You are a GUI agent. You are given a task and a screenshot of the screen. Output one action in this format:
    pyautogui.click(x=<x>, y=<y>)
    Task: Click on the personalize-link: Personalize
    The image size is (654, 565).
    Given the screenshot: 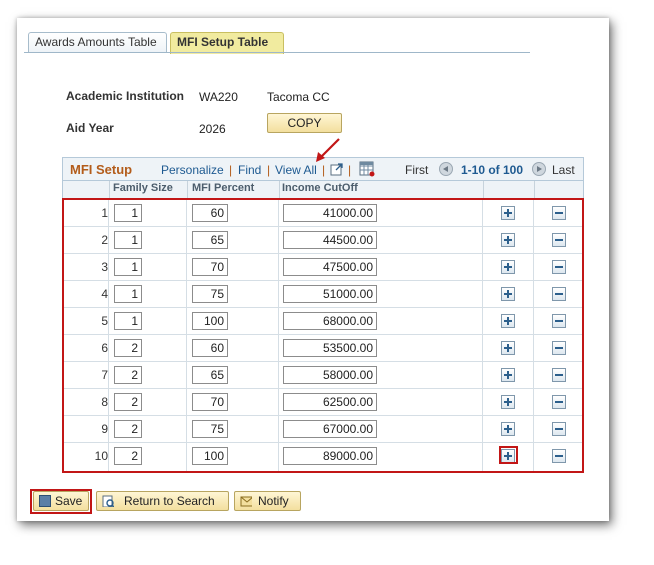 What is the action you would take?
    pyautogui.click(x=192, y=170)
    